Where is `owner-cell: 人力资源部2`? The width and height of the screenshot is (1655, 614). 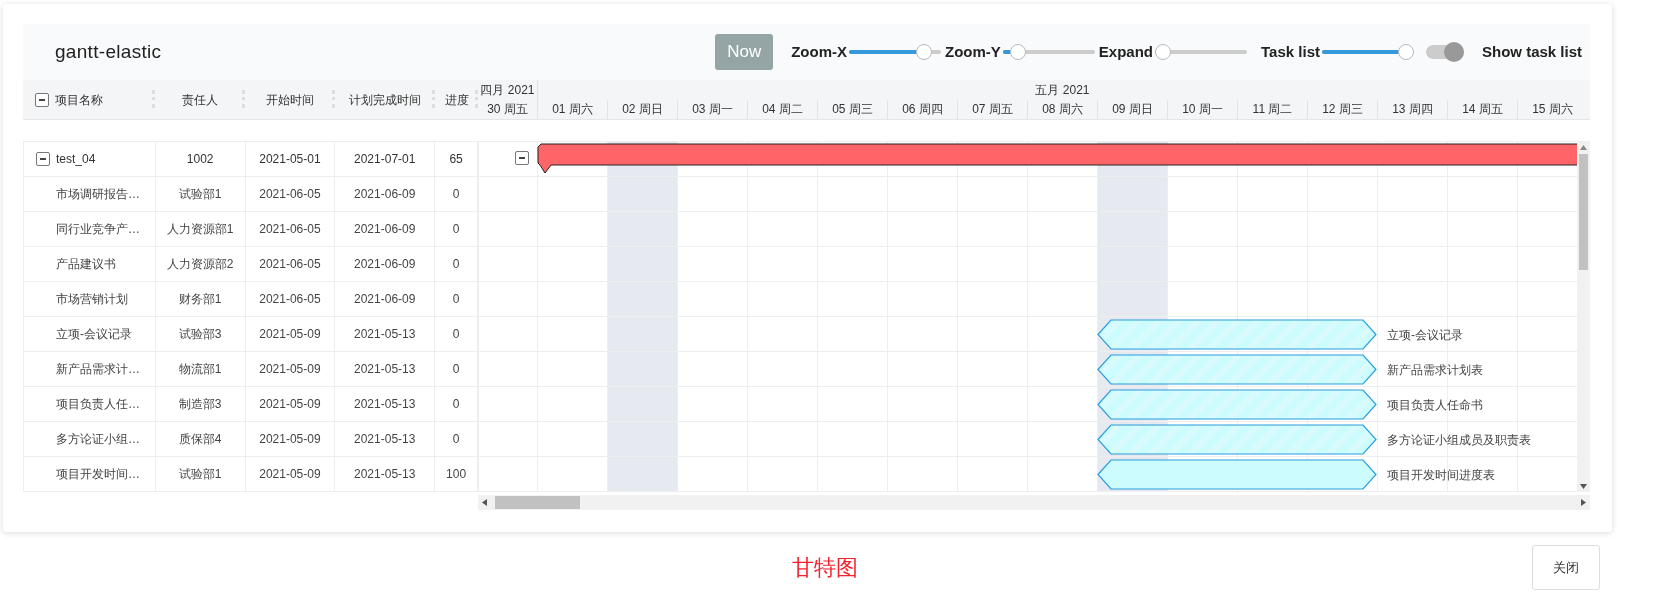
owner-cell: 人力资源部2 is located at coordinates (200, 264).